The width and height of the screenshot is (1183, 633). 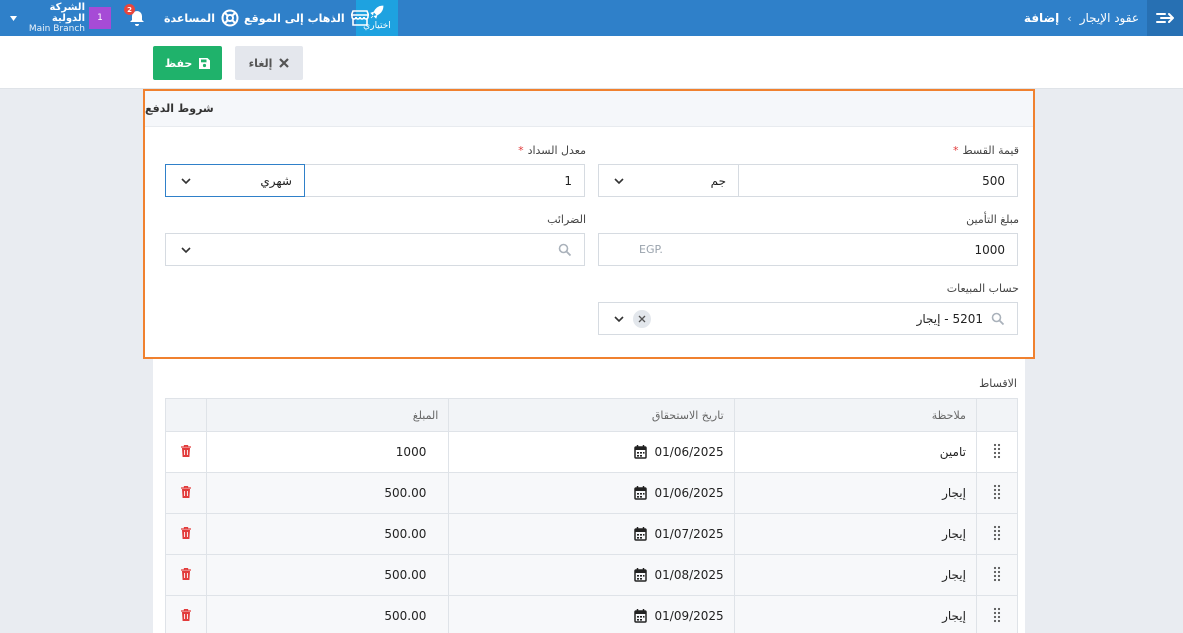 I want to click on action-bar: حفظ إلغاء, so click(x=591, y=62).